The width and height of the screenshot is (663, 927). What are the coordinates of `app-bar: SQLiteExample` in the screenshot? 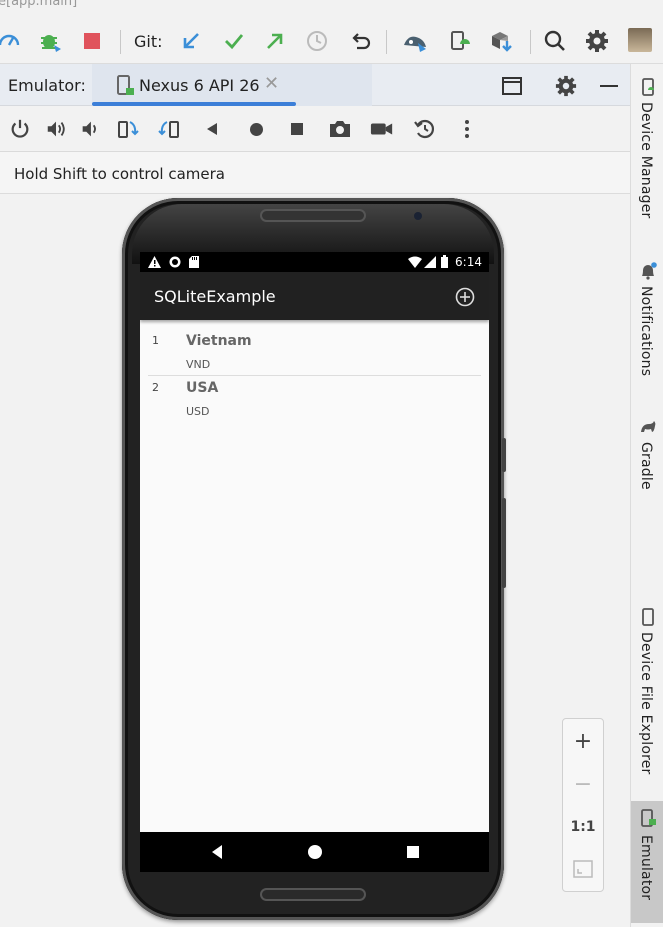 It's located at (314, 296).